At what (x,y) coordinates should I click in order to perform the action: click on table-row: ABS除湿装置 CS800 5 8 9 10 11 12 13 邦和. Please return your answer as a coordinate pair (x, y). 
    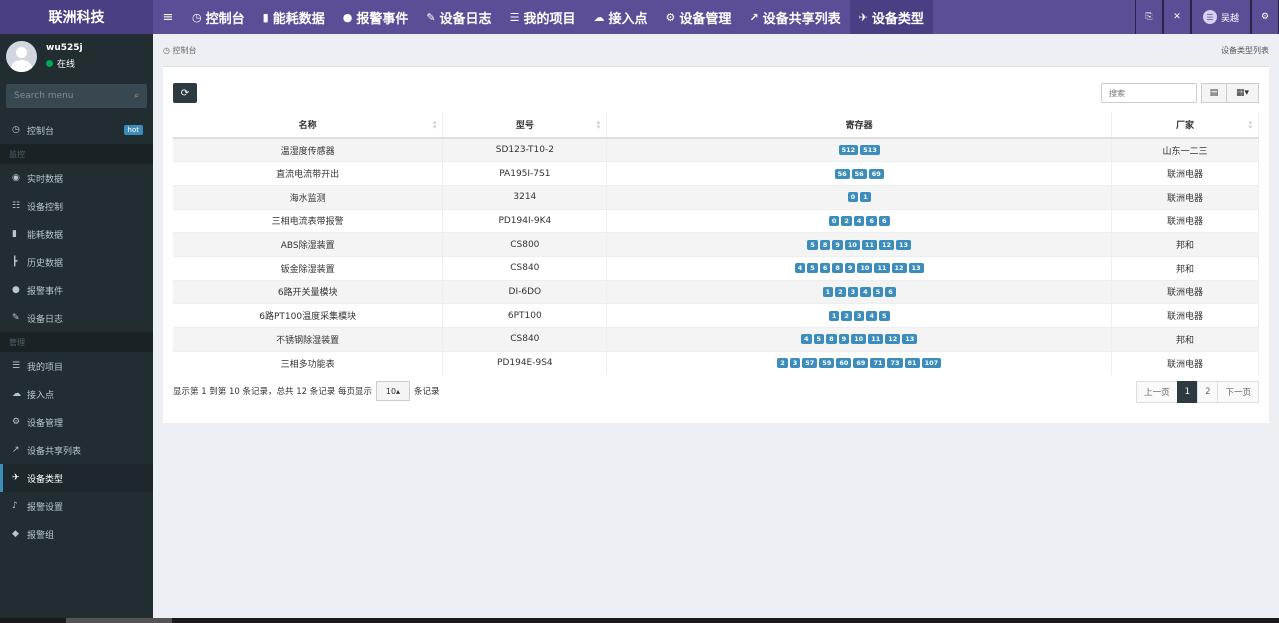
    Looking at the image, I should click on (716, 244).